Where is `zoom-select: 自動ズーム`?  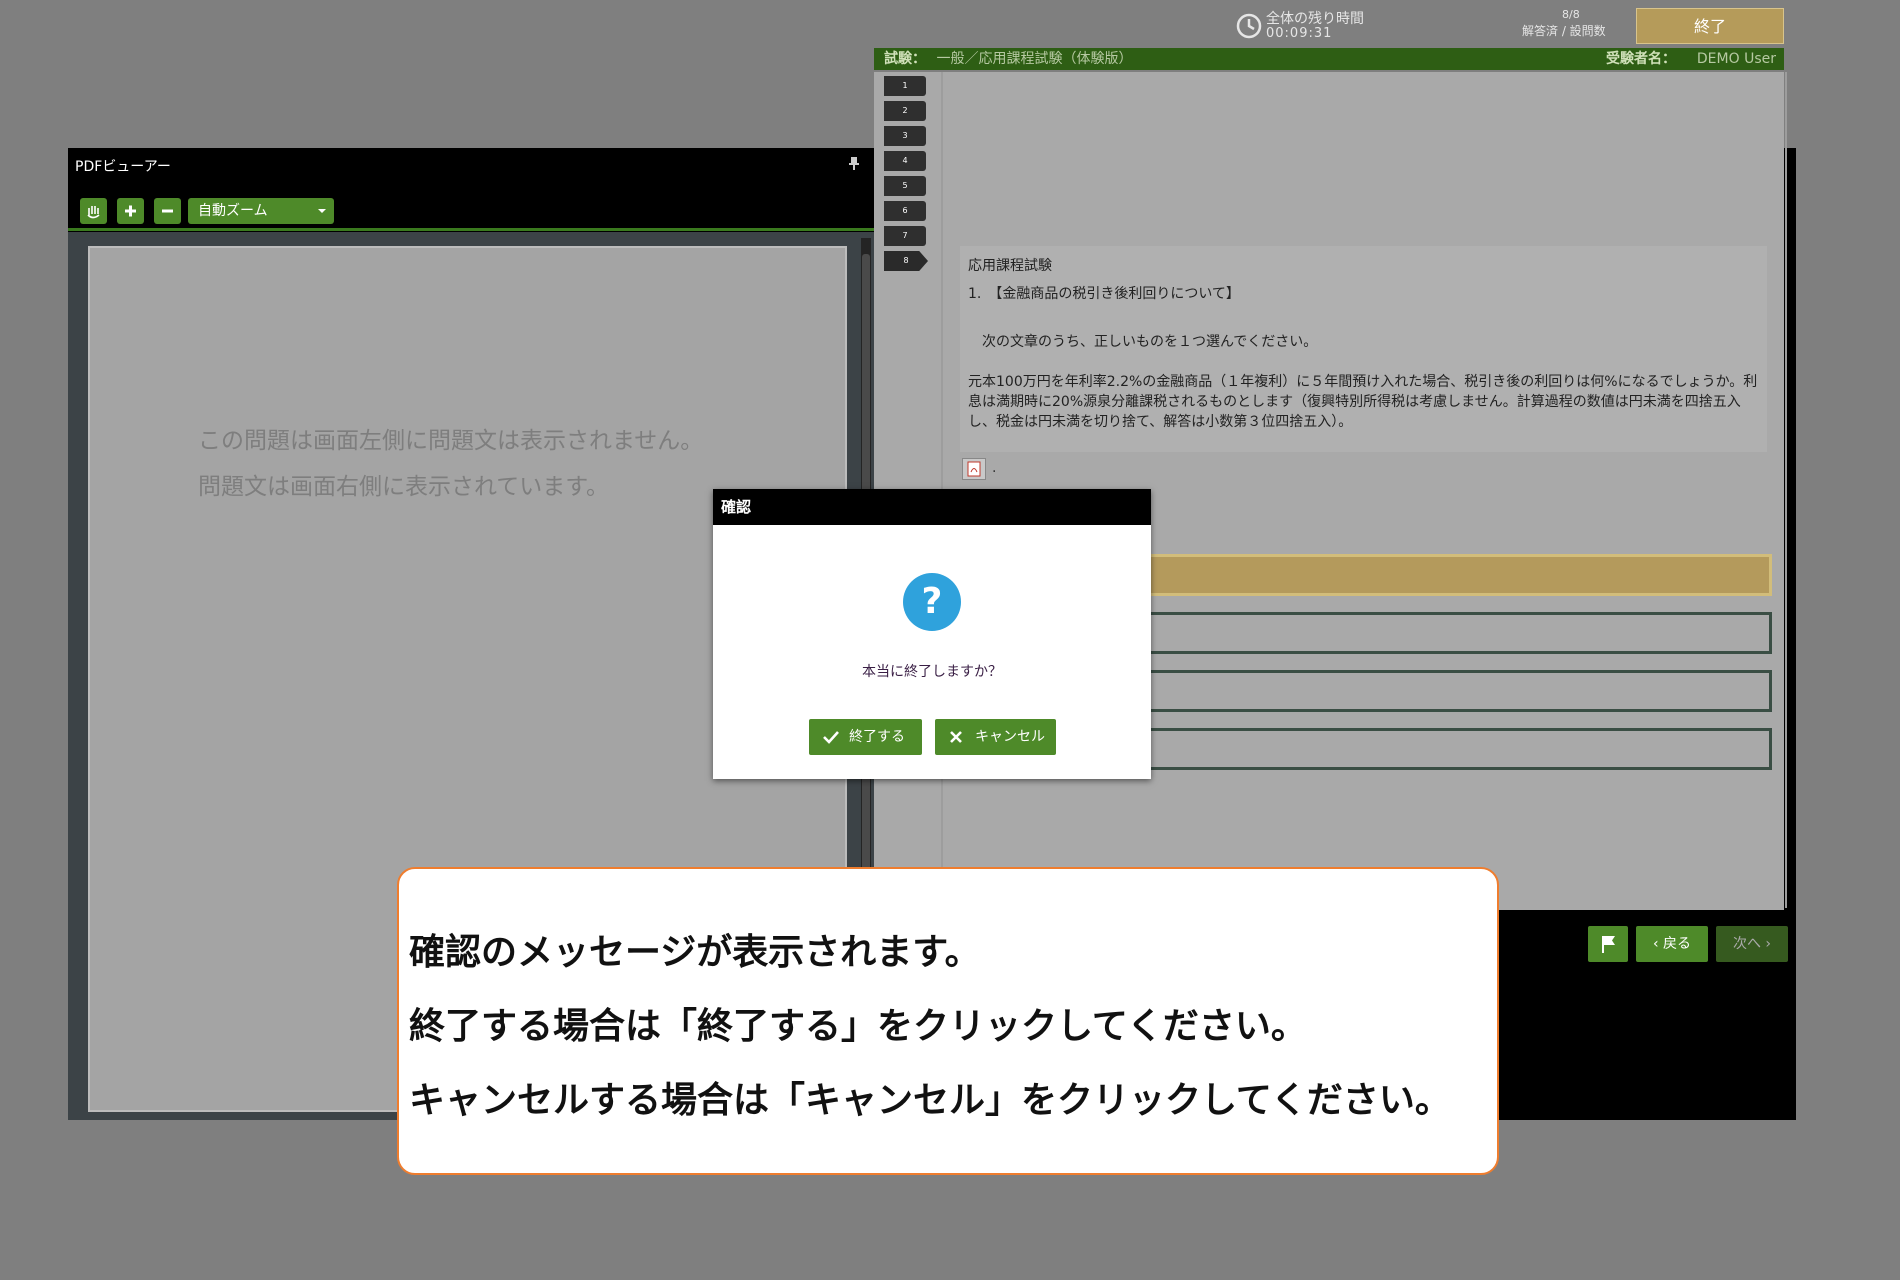 zoom-select: 自動ズーム is located at coordinates (261, 211).